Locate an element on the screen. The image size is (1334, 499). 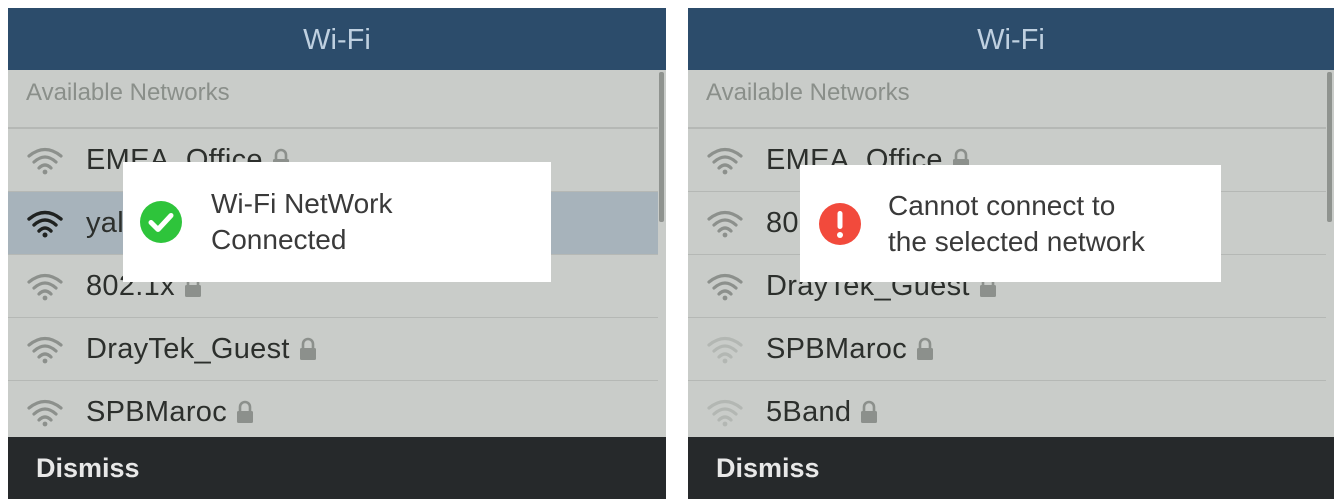
error-toast: Cannot connect to the selected network is located at coordinates (1010, 223).